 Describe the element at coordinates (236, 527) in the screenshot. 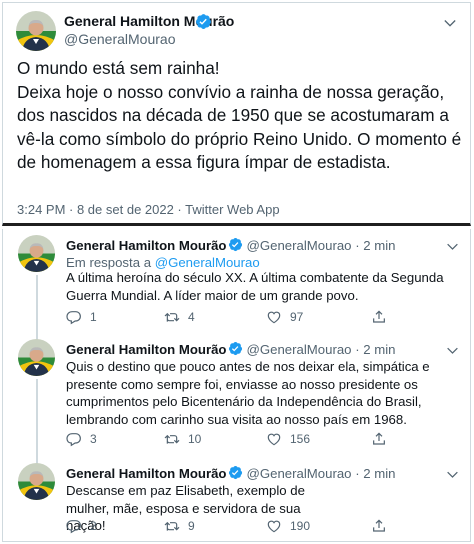

I see `action-bar: 2 9 190` at that location.